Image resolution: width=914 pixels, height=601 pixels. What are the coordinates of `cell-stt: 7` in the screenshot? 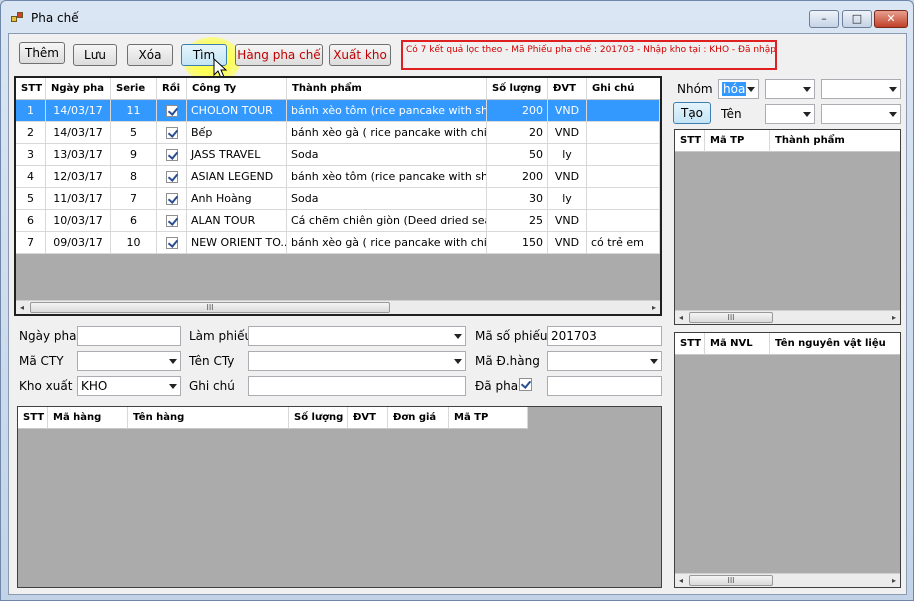 It's located at (31, 243).